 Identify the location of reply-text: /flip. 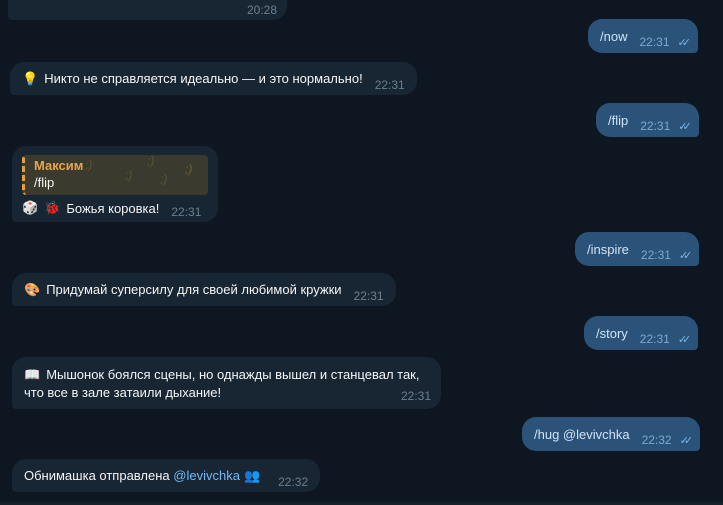
(44, 182).